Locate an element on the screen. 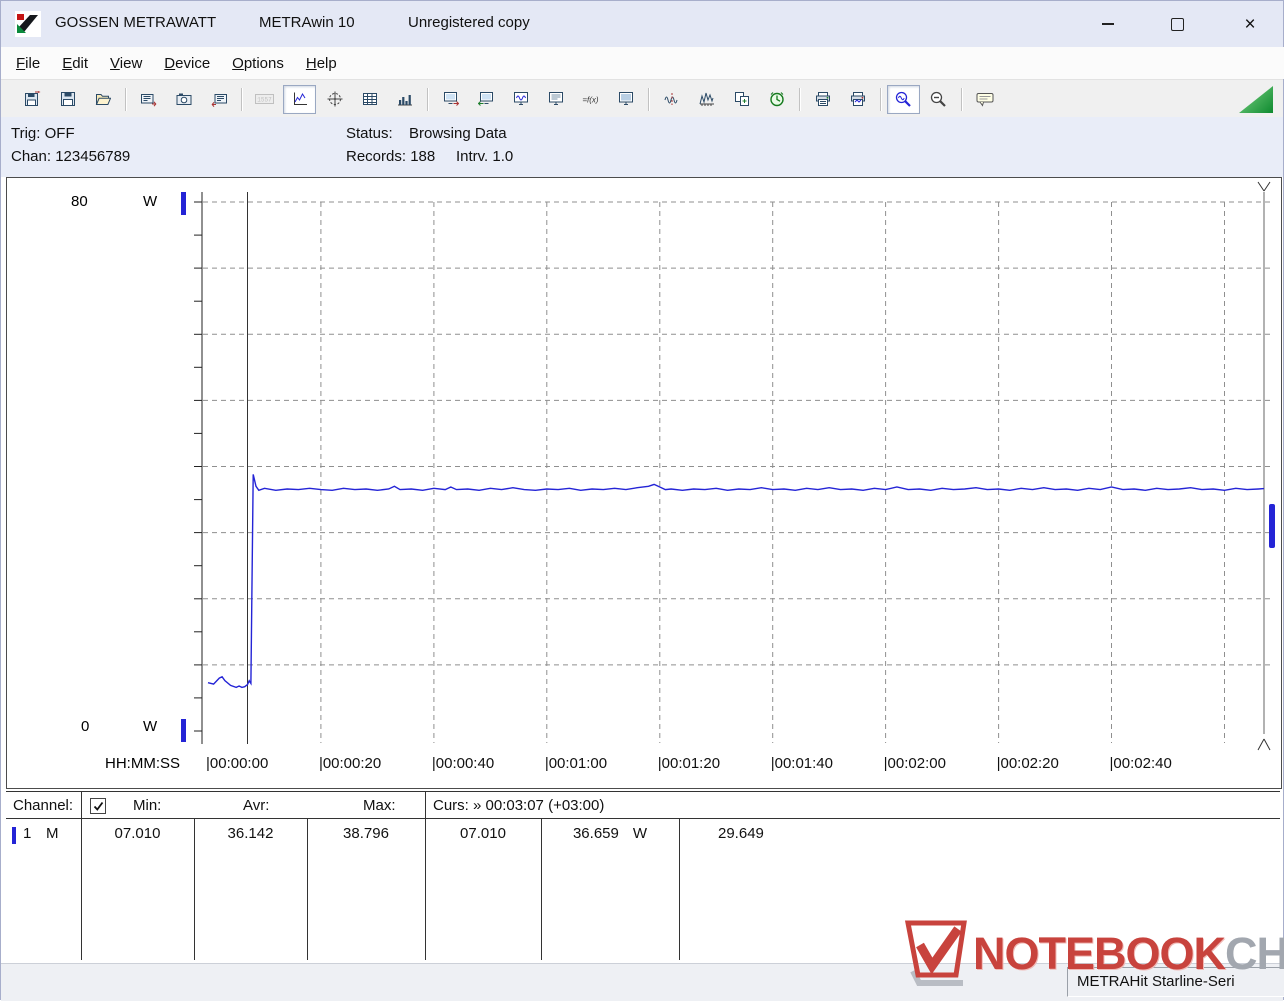 This screenshot has width=1284, height=1001. check-icon is located at coordinates (98, 806).